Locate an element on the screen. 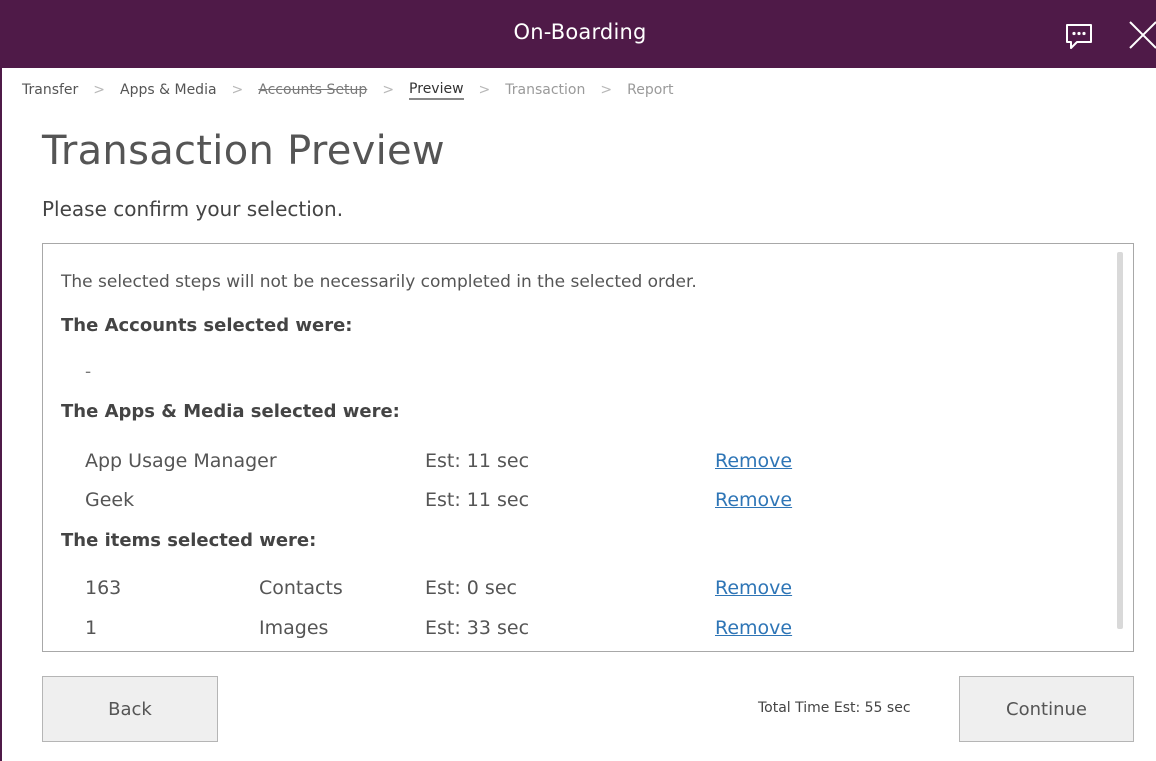  accounts-empty-value: - is located at coordinates (88, 372).